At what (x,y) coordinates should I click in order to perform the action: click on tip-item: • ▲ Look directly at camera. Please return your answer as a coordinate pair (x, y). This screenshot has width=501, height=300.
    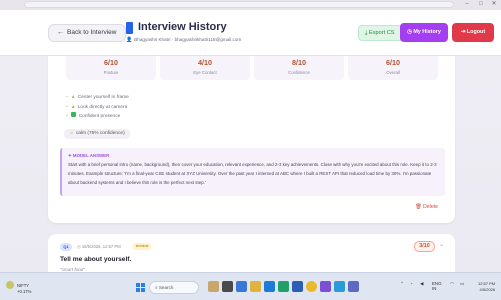
    Looking at the image, I should click on (97, 107).